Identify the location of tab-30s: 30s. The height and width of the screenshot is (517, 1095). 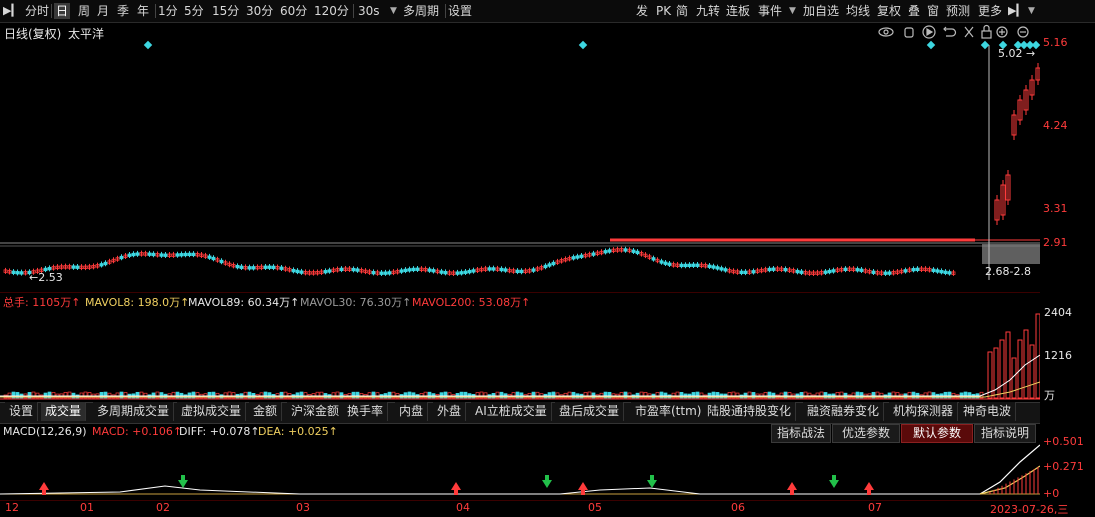
(369, 11).